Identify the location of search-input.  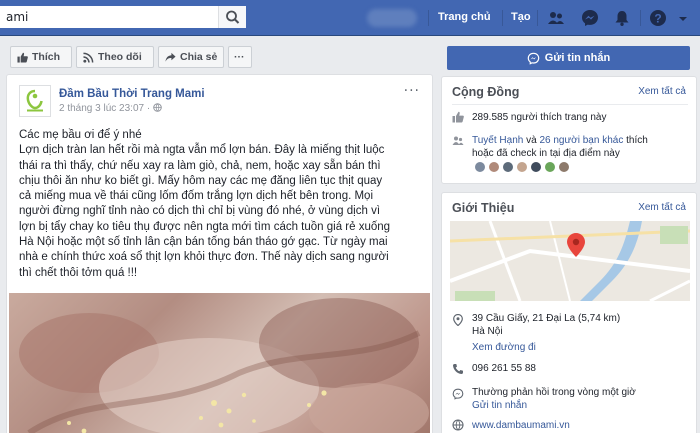
(111, 17).